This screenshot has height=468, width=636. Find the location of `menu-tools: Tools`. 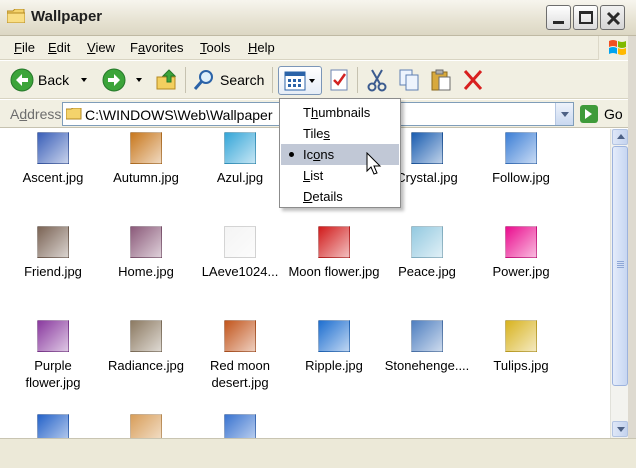

menu-tools: Tools is located at coordinates (215, 47).